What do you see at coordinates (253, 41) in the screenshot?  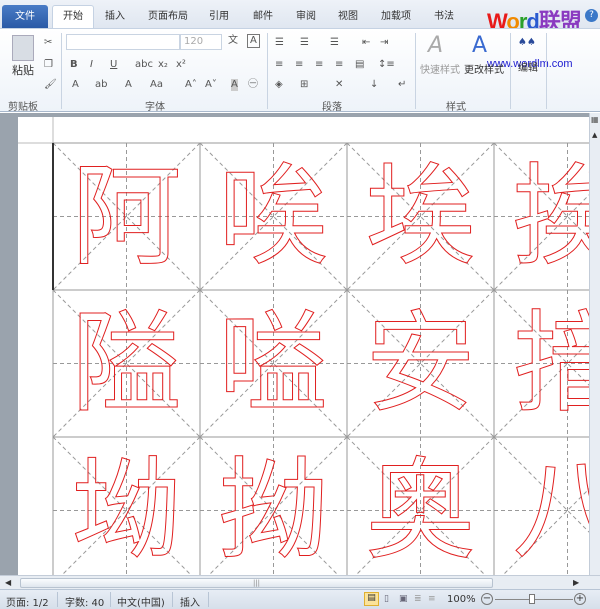 I see `char-border-icon: A` at bounding box center [253, 41].